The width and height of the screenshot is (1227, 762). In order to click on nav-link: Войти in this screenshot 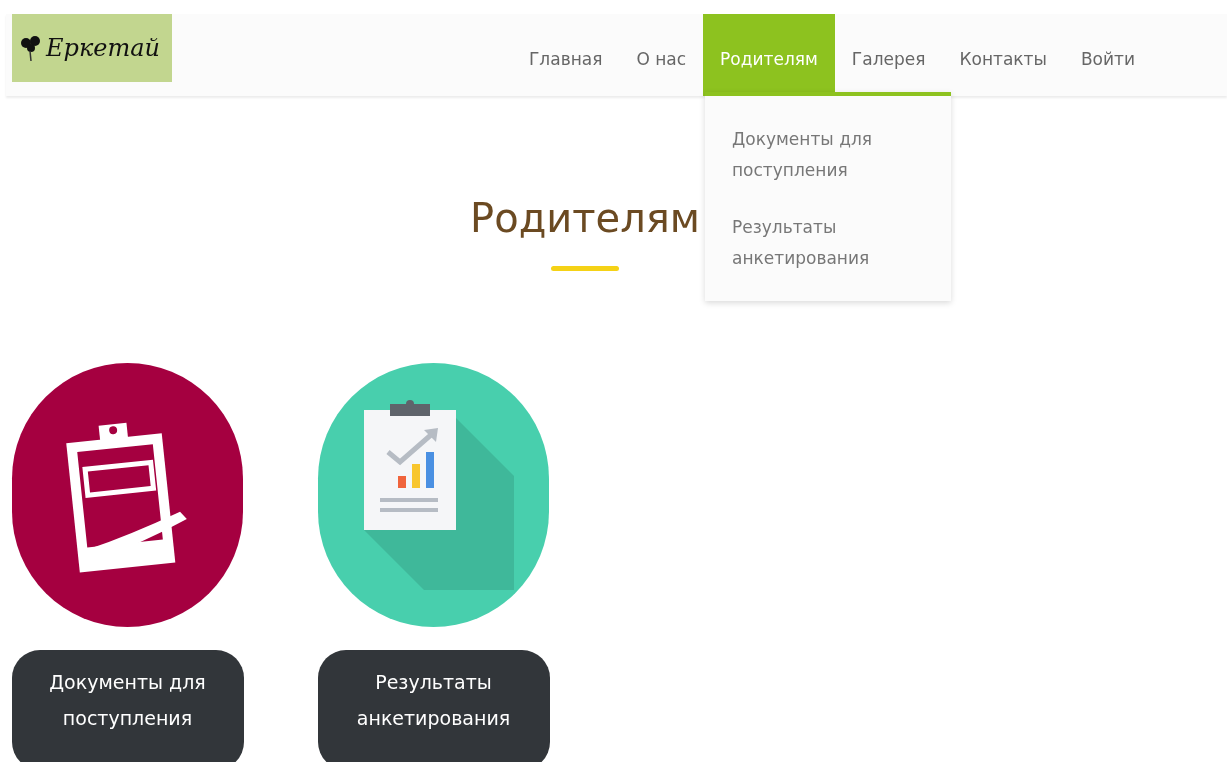, I will do `click(1107, 55)`.